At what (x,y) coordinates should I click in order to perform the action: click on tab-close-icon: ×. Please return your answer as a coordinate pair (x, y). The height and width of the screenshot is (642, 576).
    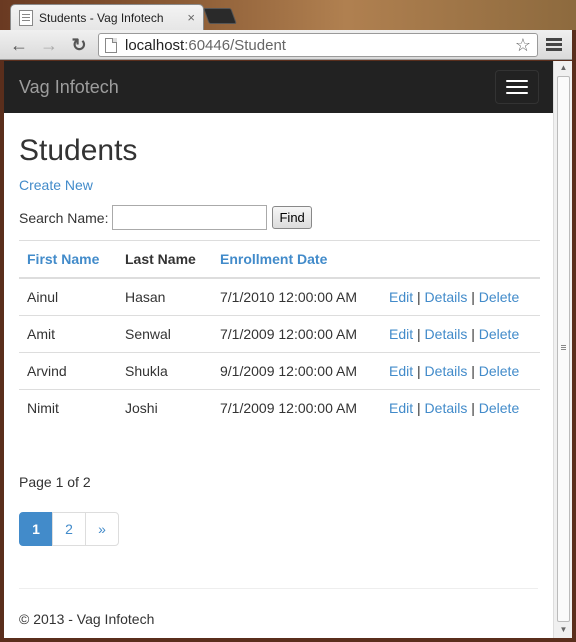
    Looking at the image, I should click on (191, 17).